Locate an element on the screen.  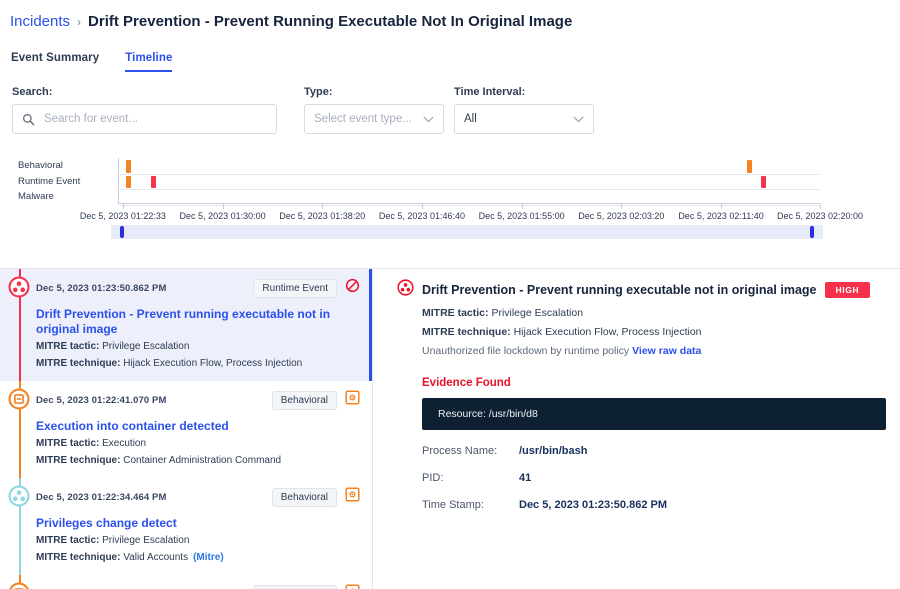
timeline-category-labels: Behavioral Runtime Event Malware is located at coordinates (49, 181).